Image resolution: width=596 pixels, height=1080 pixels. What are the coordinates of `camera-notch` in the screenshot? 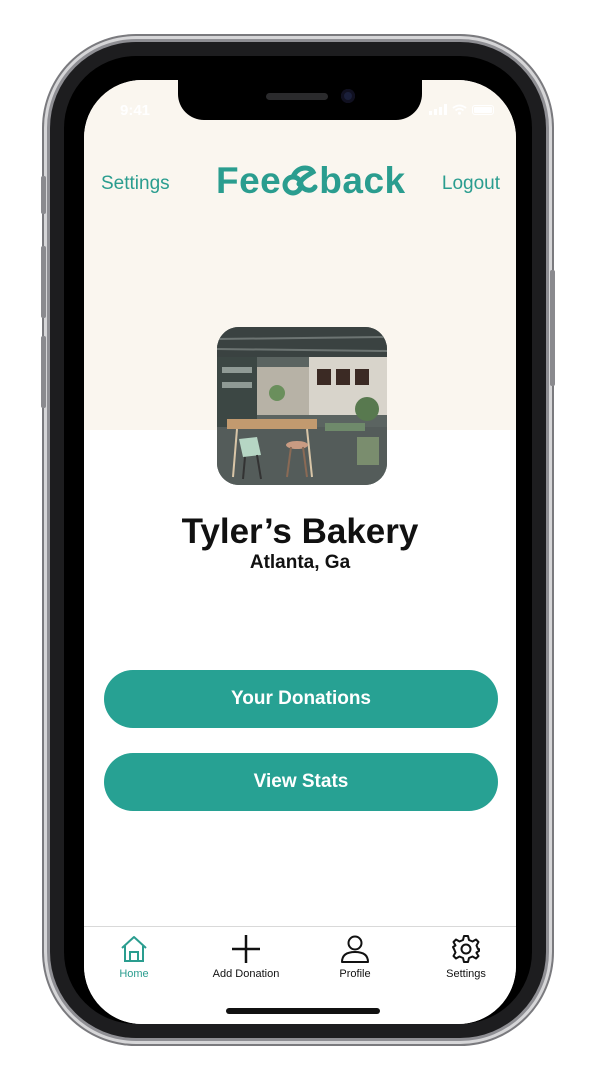 It's located at (300, 100).